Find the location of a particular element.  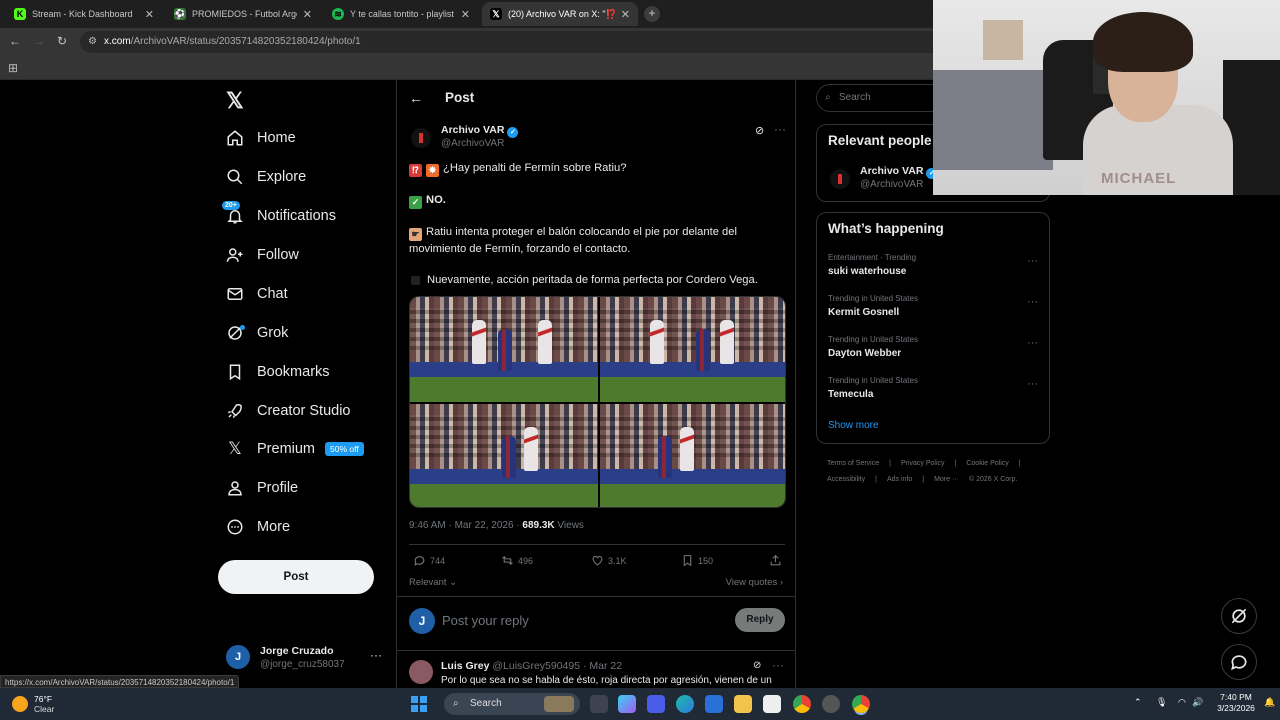

nav-home: Home is located at coordinates (261, 138).